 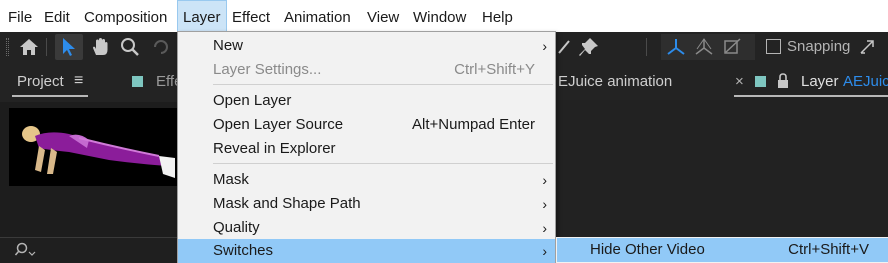 I want to click on menu-item-label: Hide Other Video, so click(x=647, y=249).